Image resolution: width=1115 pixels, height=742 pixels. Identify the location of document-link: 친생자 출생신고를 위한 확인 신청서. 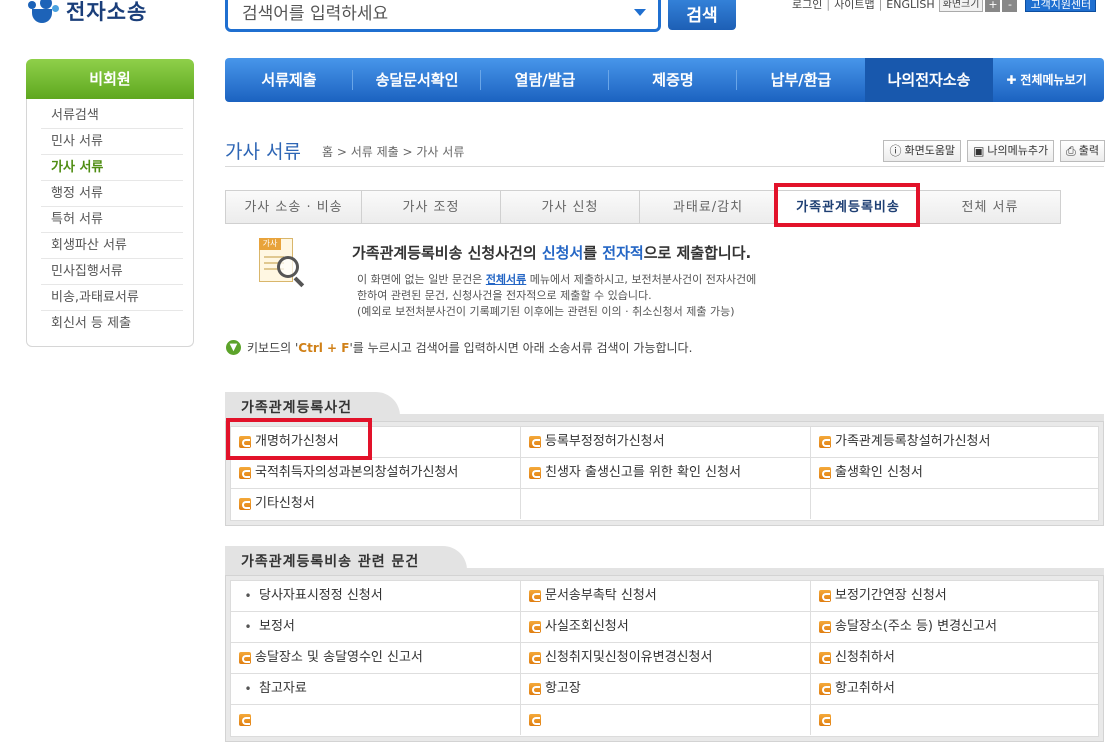
(666, 473).